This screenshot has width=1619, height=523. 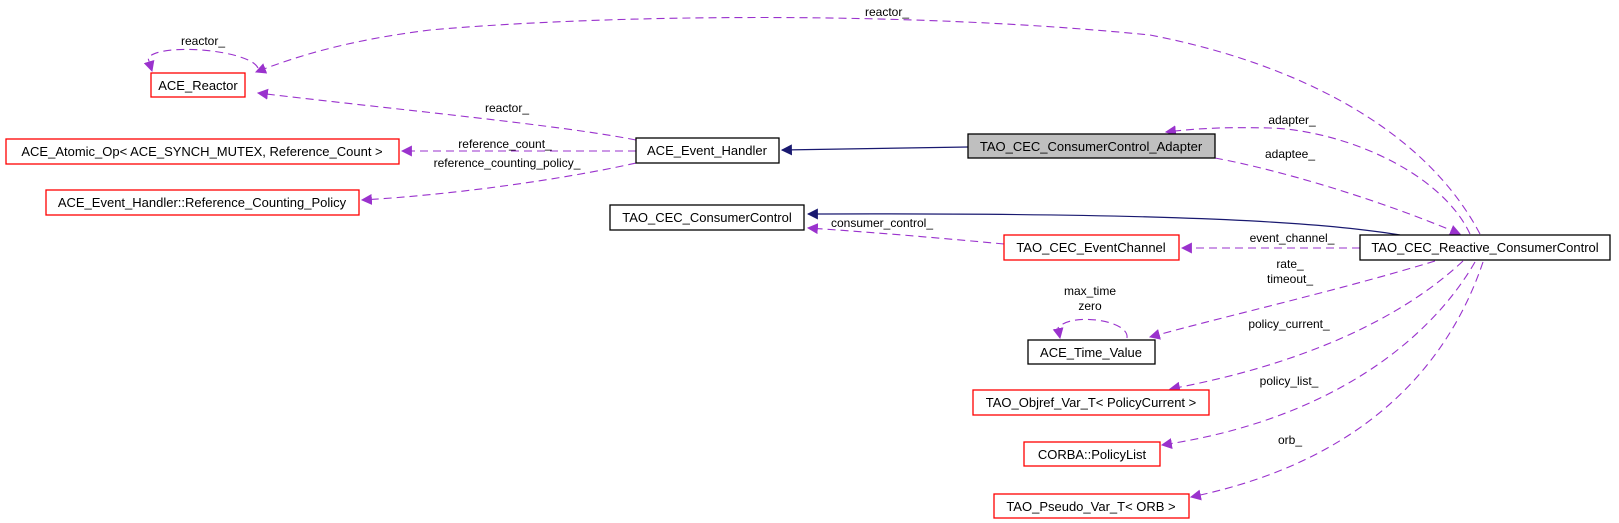 I want to click on node-tao-cec-consumercontrol: TAO_CEC_ConsumerControl, so click(x=707, y=217).